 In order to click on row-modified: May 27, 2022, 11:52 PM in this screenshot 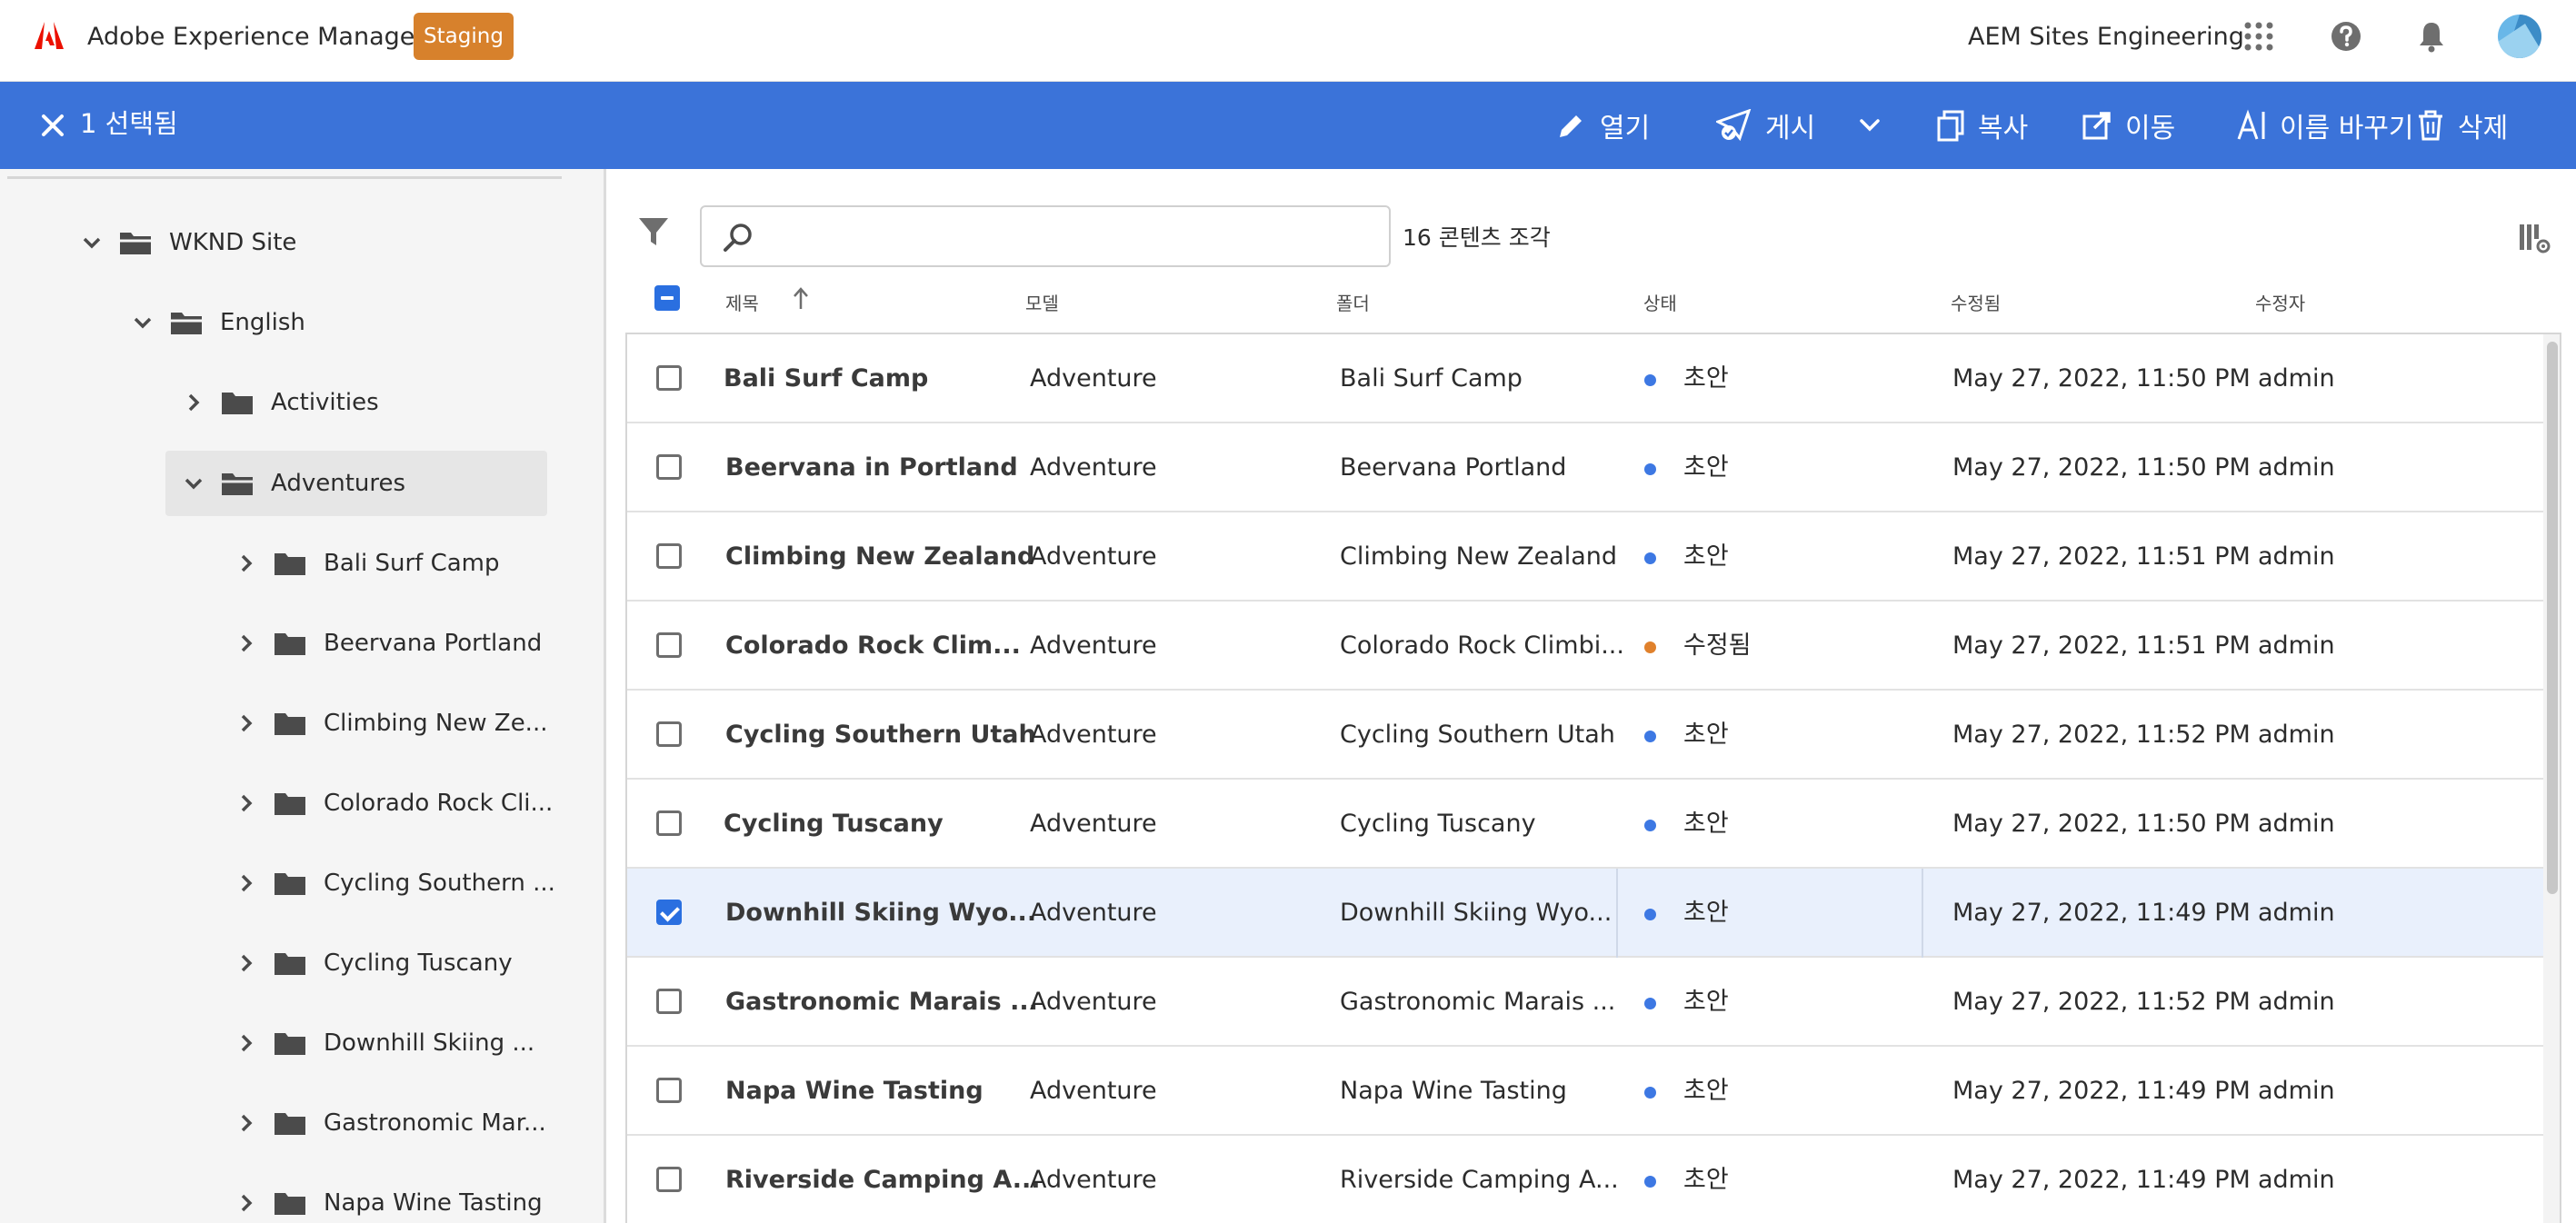, I will do `click(2101, 1002)`.